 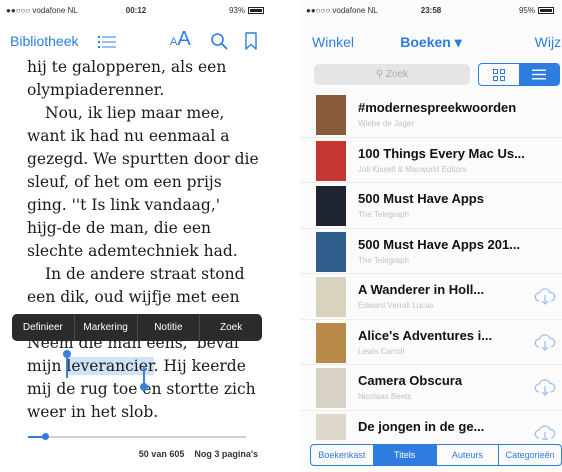 I want to click on battery-percent: 95%, so click(x=526, y=10).